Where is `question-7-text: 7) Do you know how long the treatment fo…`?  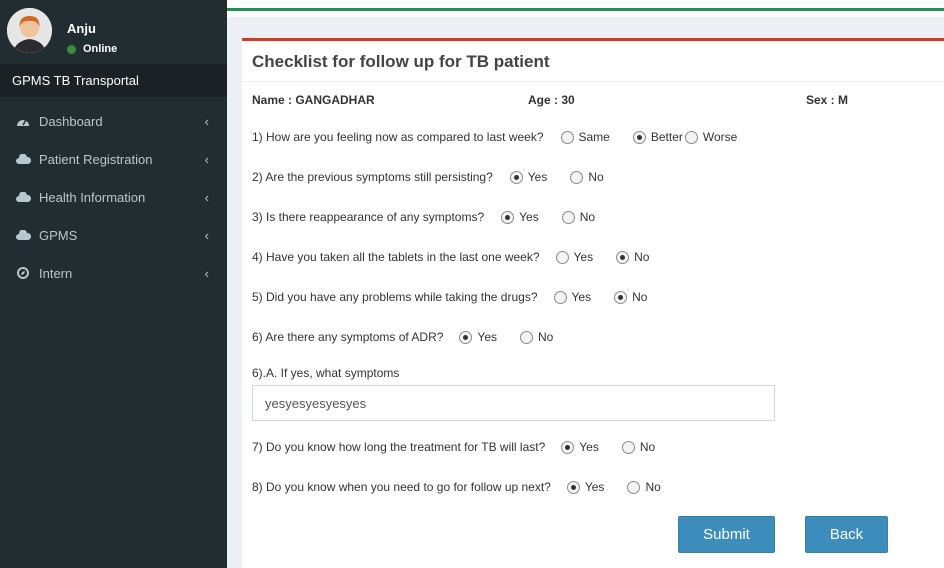 question-7-text: 7) Do you know how long the treatment fo… is located at coordinates (399, 447).